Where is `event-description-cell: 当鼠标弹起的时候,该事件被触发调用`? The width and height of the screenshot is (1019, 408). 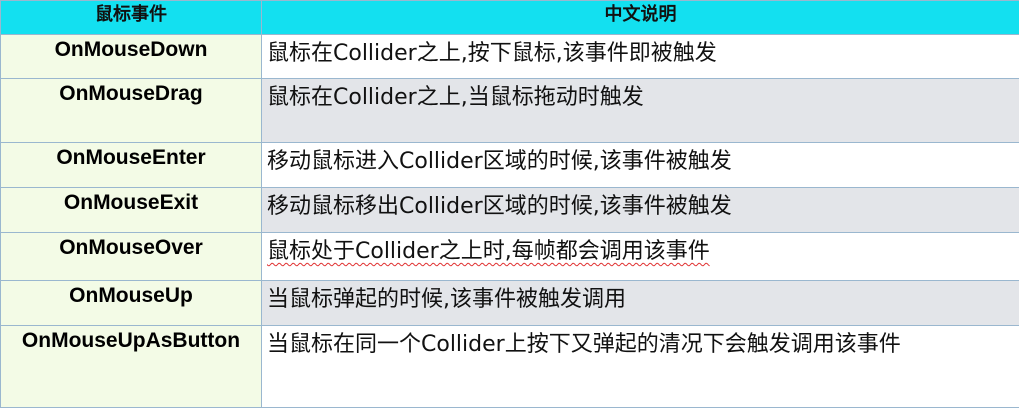 event-description-cell: 当鼠标弹起的时候,该事件被触发调用 is located at coordinates (640, 303).